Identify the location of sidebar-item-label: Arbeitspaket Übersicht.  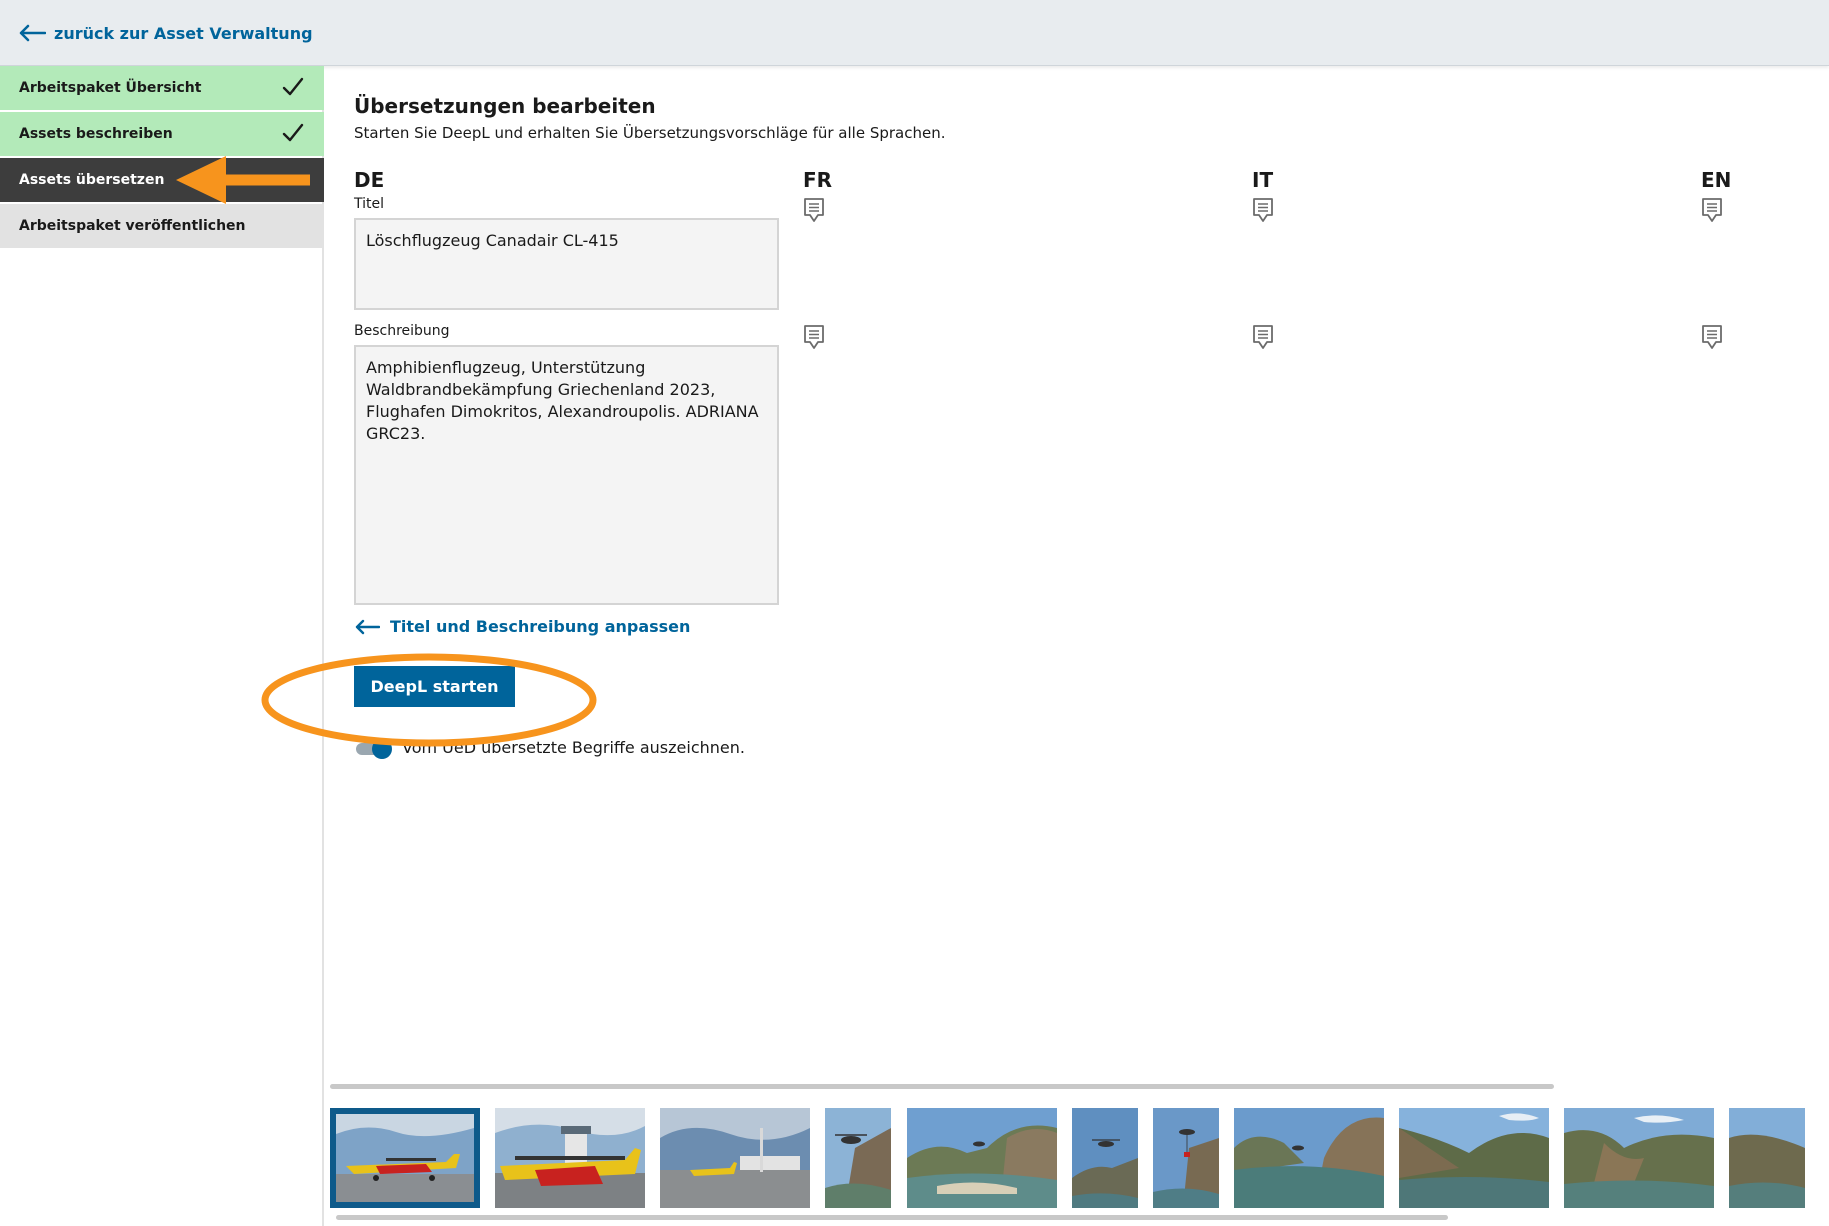
(110, 88).